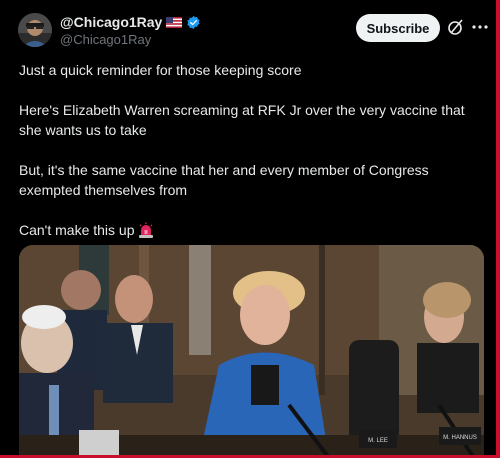  Describe the element at coordinates (35, 30) in the screenshot. I see `avatar` at that location.